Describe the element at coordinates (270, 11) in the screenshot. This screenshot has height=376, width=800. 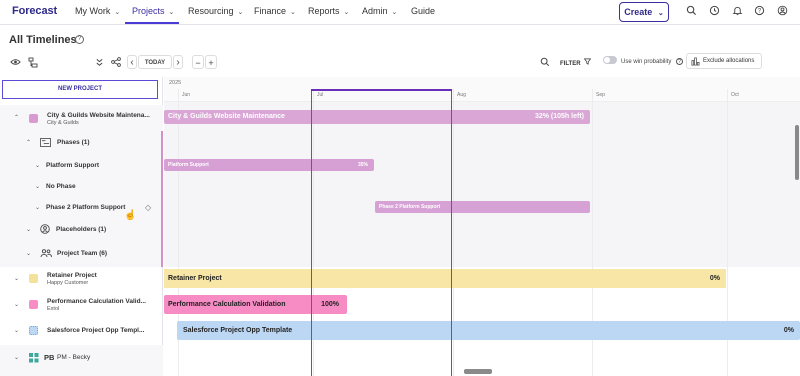
I see `nav-finance-label: Finance` at that location.